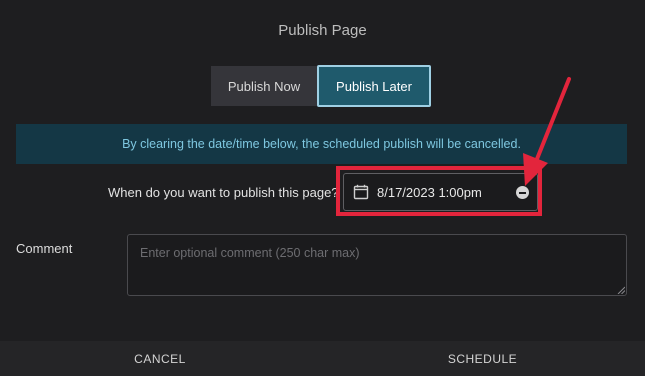  What do you see at coordinates (322, 30) in the screenshot?
I see `dialog-title: Publish Page` at bounding box center [322, 30].